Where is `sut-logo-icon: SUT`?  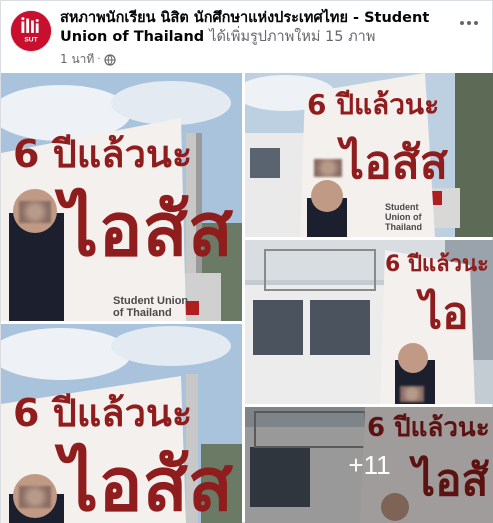
sut-logo-icon: SUT is located at coordinates (31, 31).